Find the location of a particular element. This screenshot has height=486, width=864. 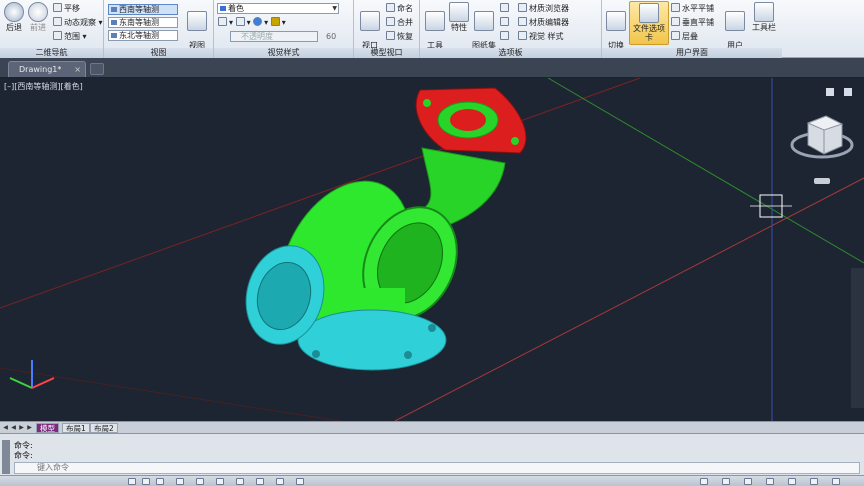

last-layout-icon: ▶ is located at coordinates (29, 427).